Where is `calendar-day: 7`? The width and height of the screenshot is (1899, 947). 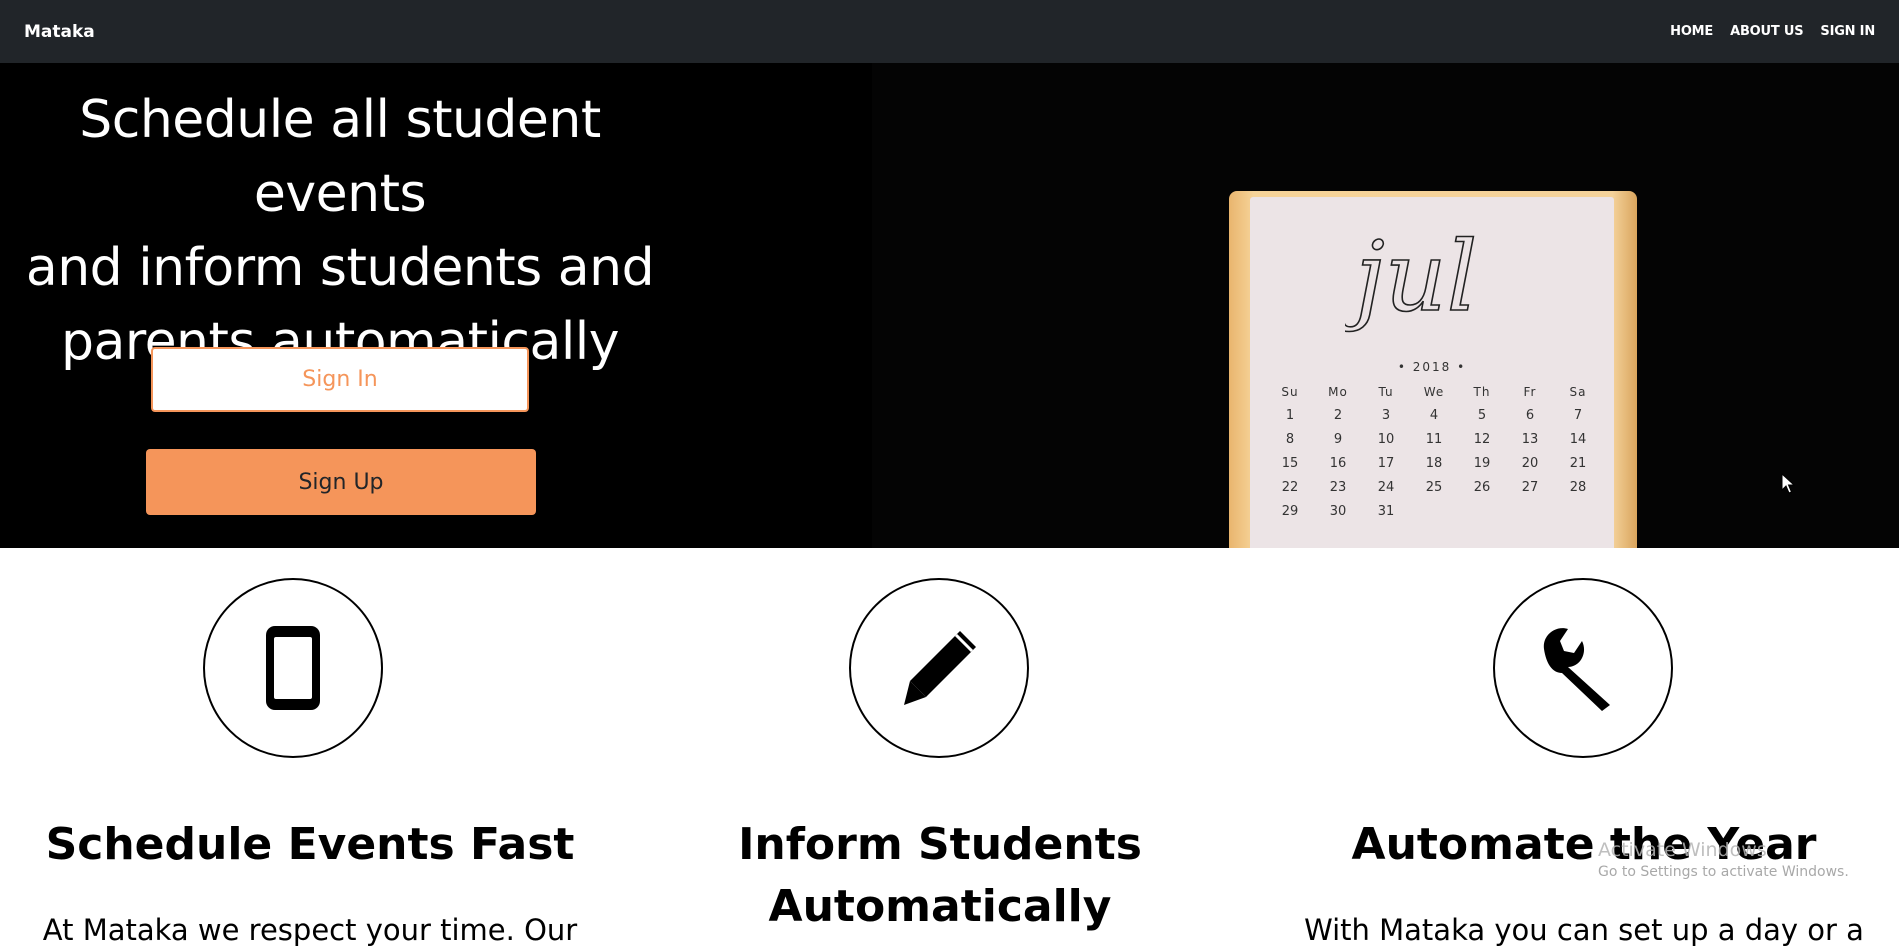 calendar-day: 7 is located at coordinates (1578, 415).